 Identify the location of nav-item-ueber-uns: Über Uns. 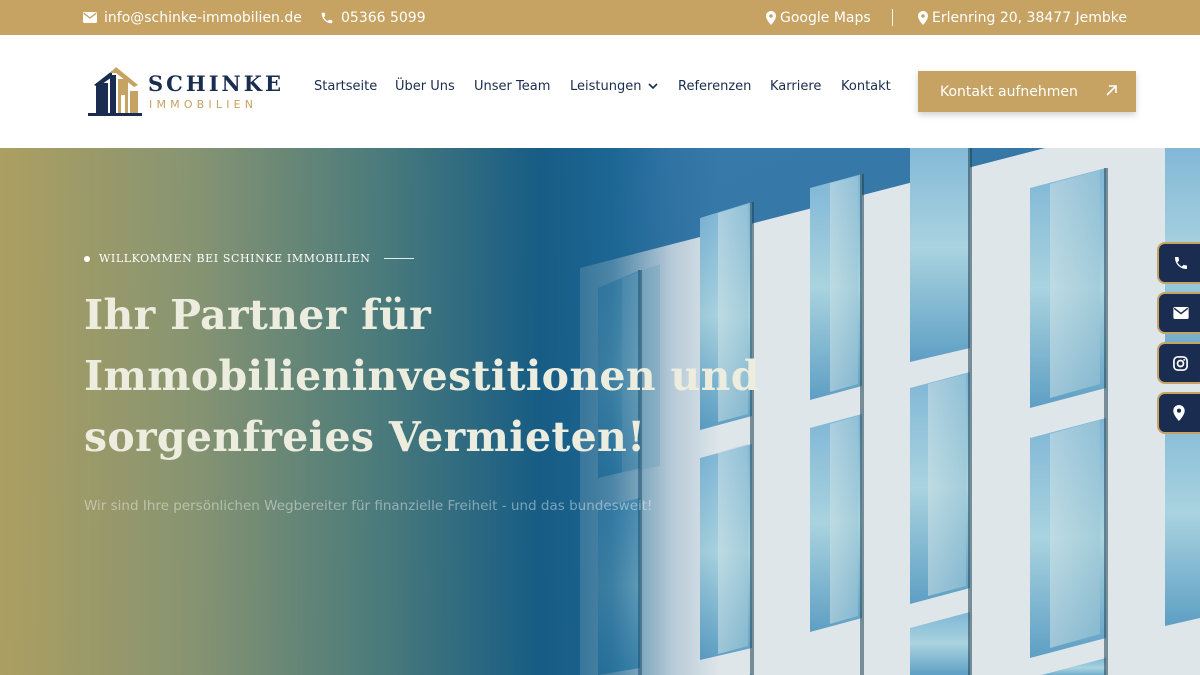
(425, 86).